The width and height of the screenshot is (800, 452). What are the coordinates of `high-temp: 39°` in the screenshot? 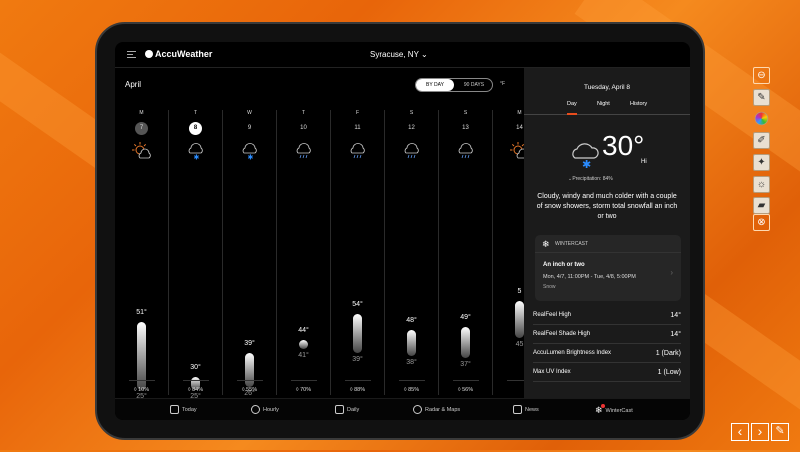 It's located at (249, 344).